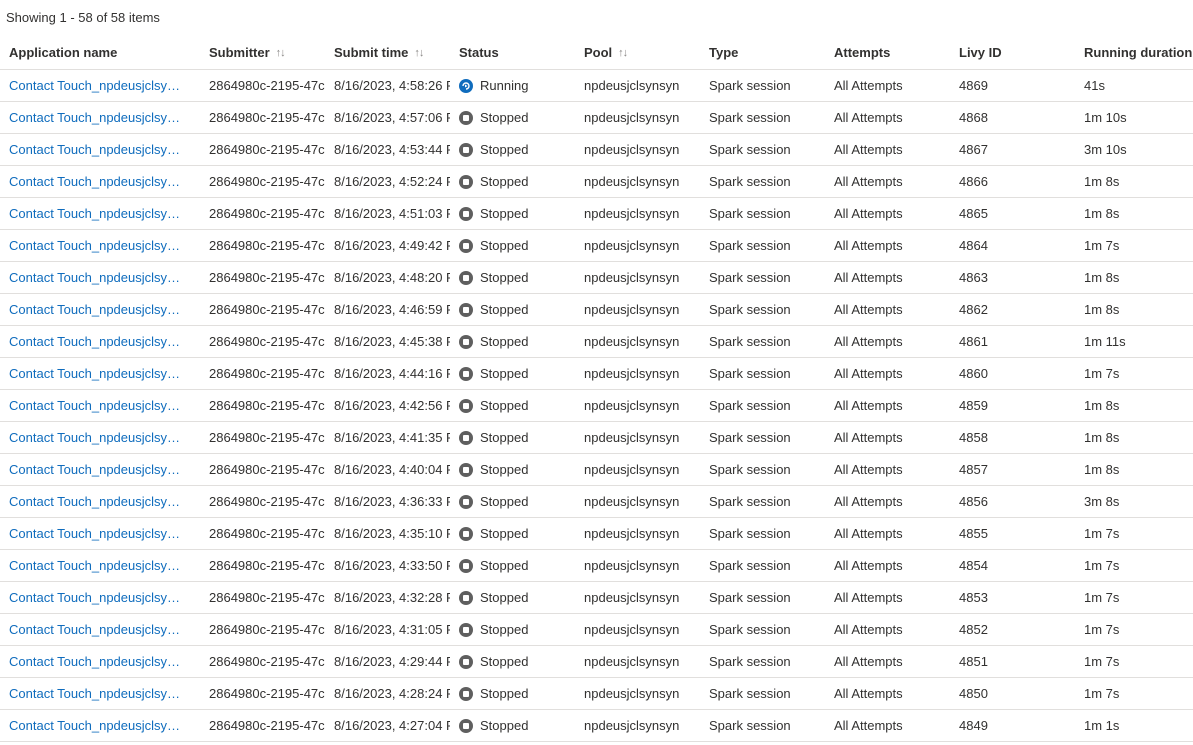  Describe the element at coordinates (1134, 52) in the screenshot. I see `column-header-running-duration: Running duration` at that location.